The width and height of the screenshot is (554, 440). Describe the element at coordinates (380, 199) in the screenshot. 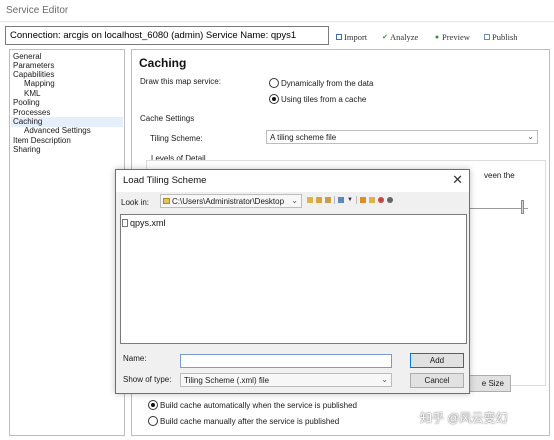

I see `delete-icon` at that location.